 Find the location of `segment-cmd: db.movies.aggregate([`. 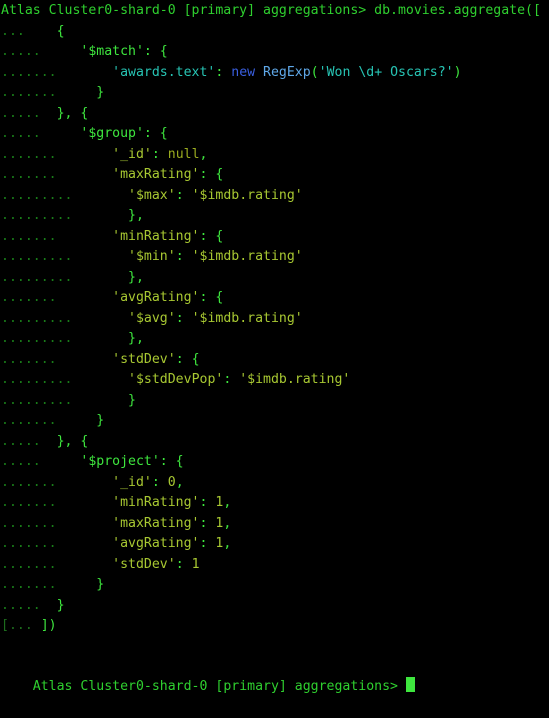

segment-cmd: db.movies.aggregate([ is located at coordinates (457, 10).